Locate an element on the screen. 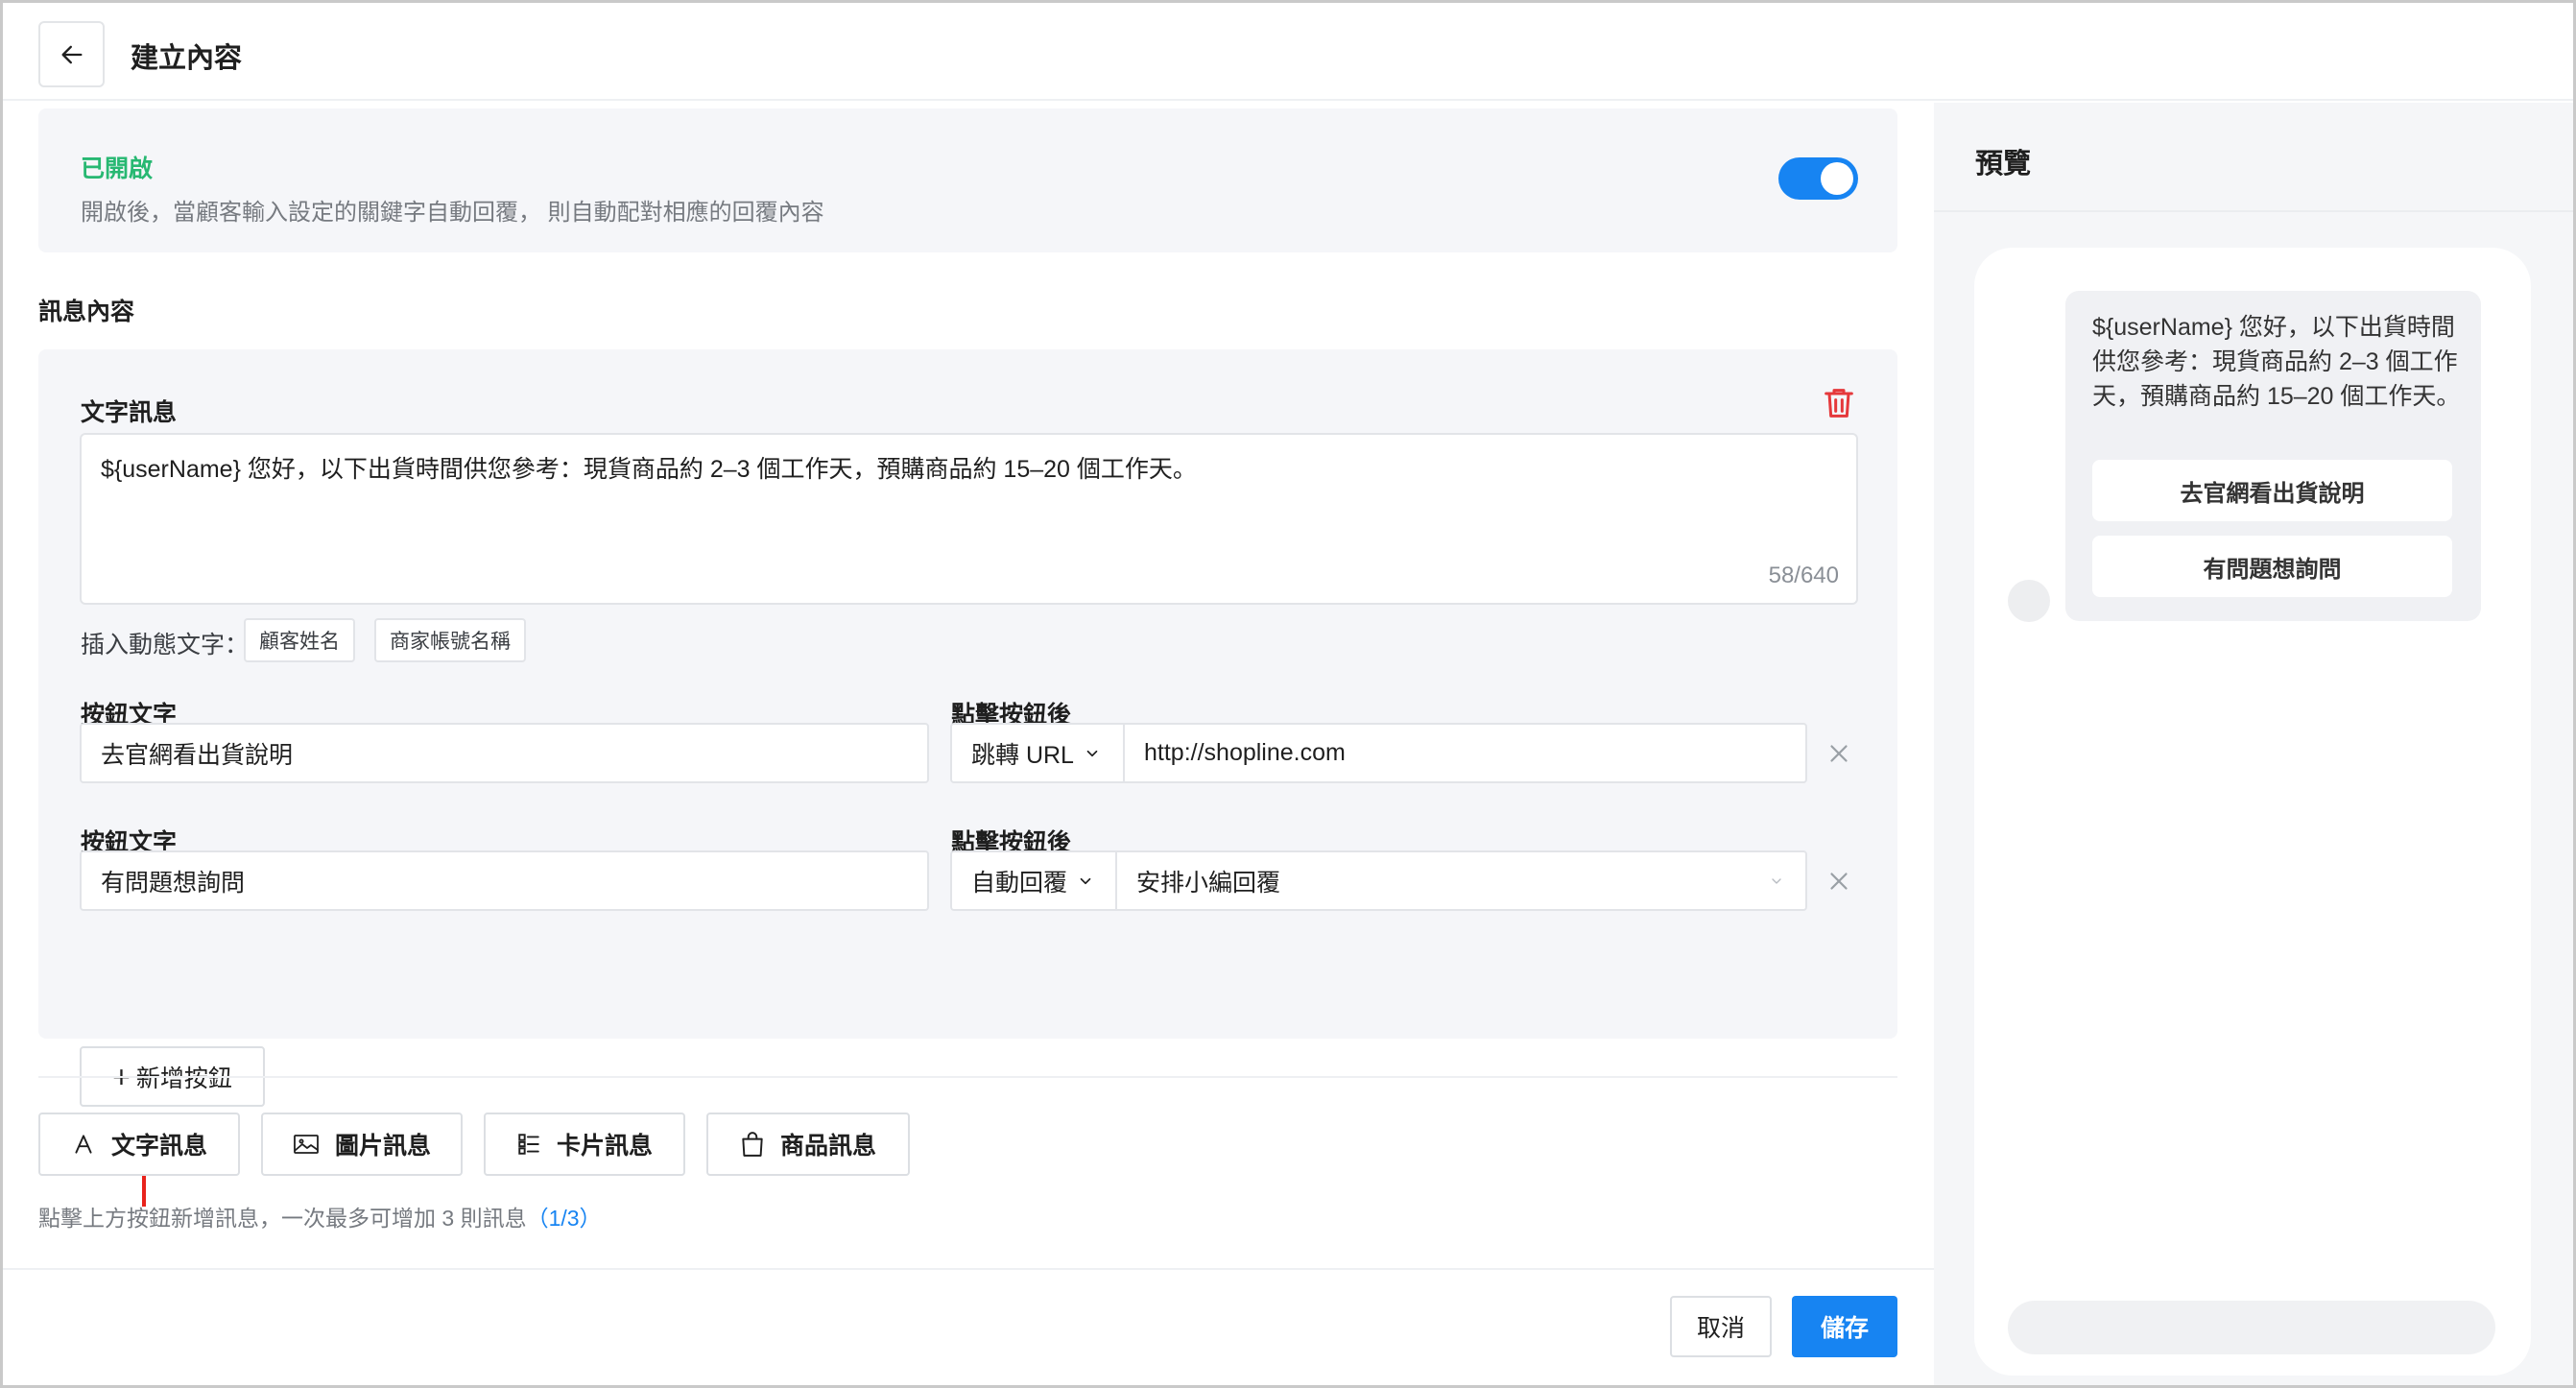 The width and height of the screenshot is (2576, 1388). auto-reply-switch is located at coordinates (1818, 178).